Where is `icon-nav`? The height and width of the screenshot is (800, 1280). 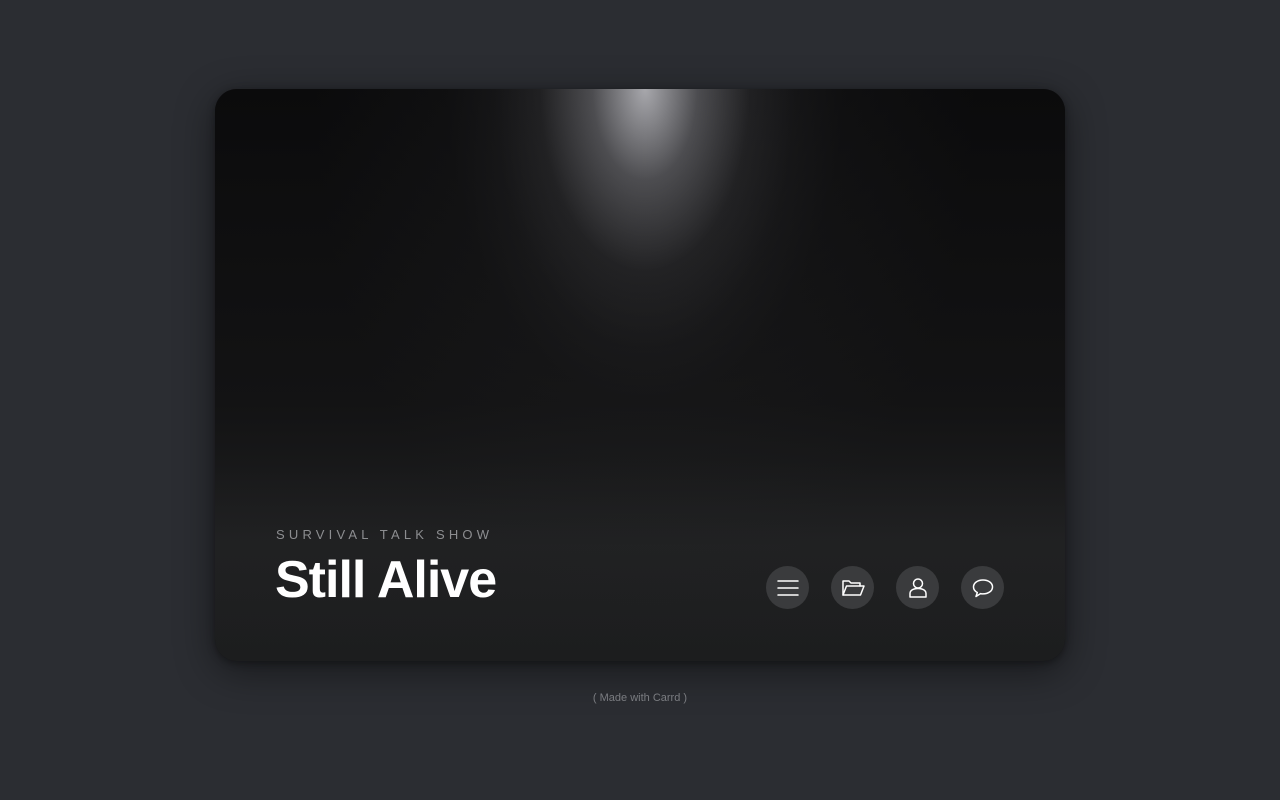
icon-nav is located at coordinates (885, 587).